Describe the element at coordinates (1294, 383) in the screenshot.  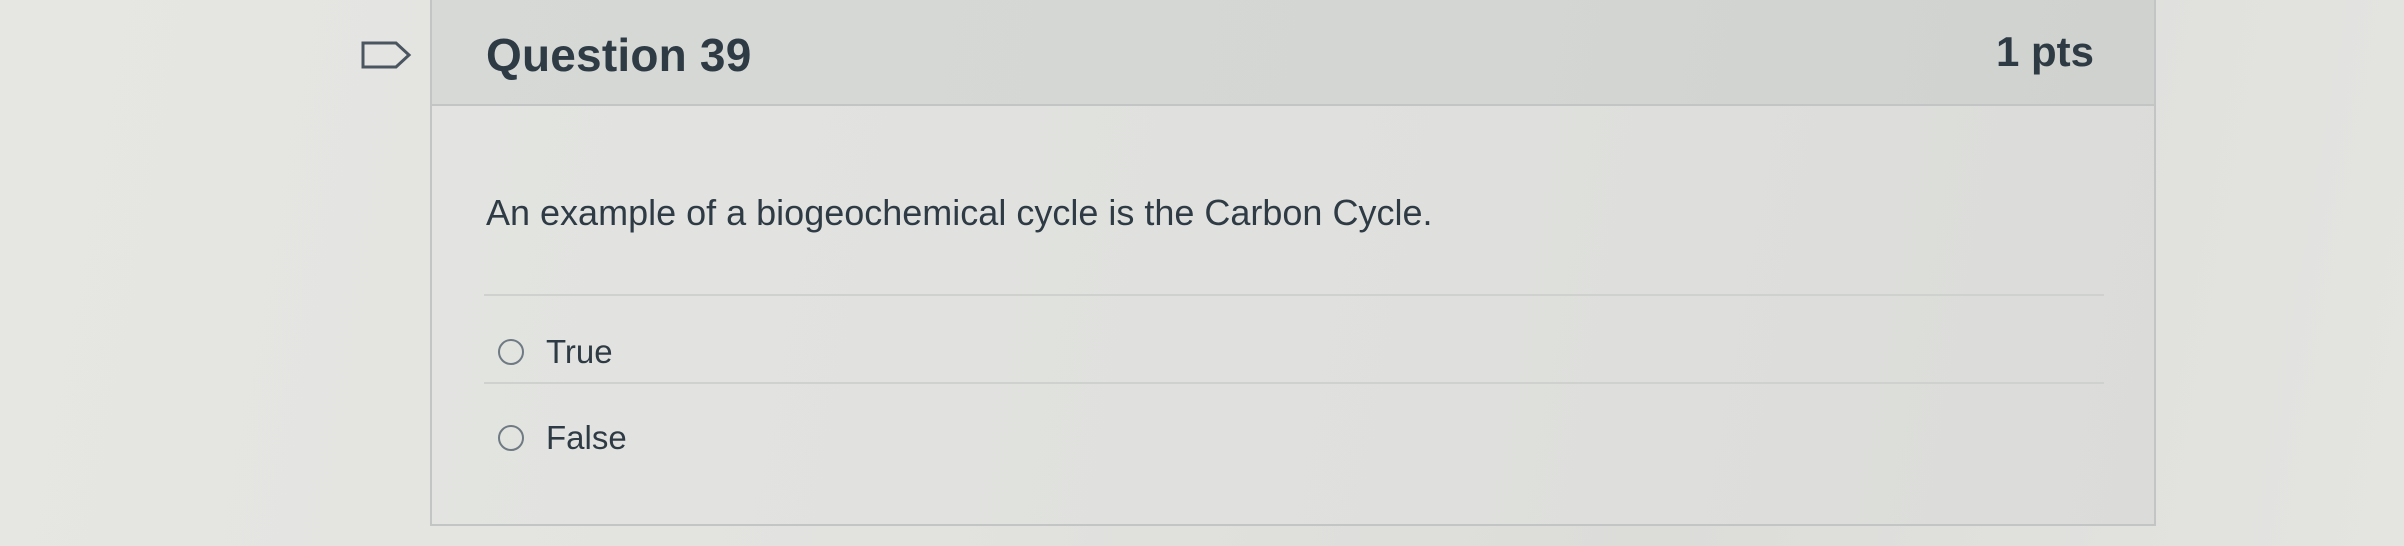
I see `answers-divider` at that location.